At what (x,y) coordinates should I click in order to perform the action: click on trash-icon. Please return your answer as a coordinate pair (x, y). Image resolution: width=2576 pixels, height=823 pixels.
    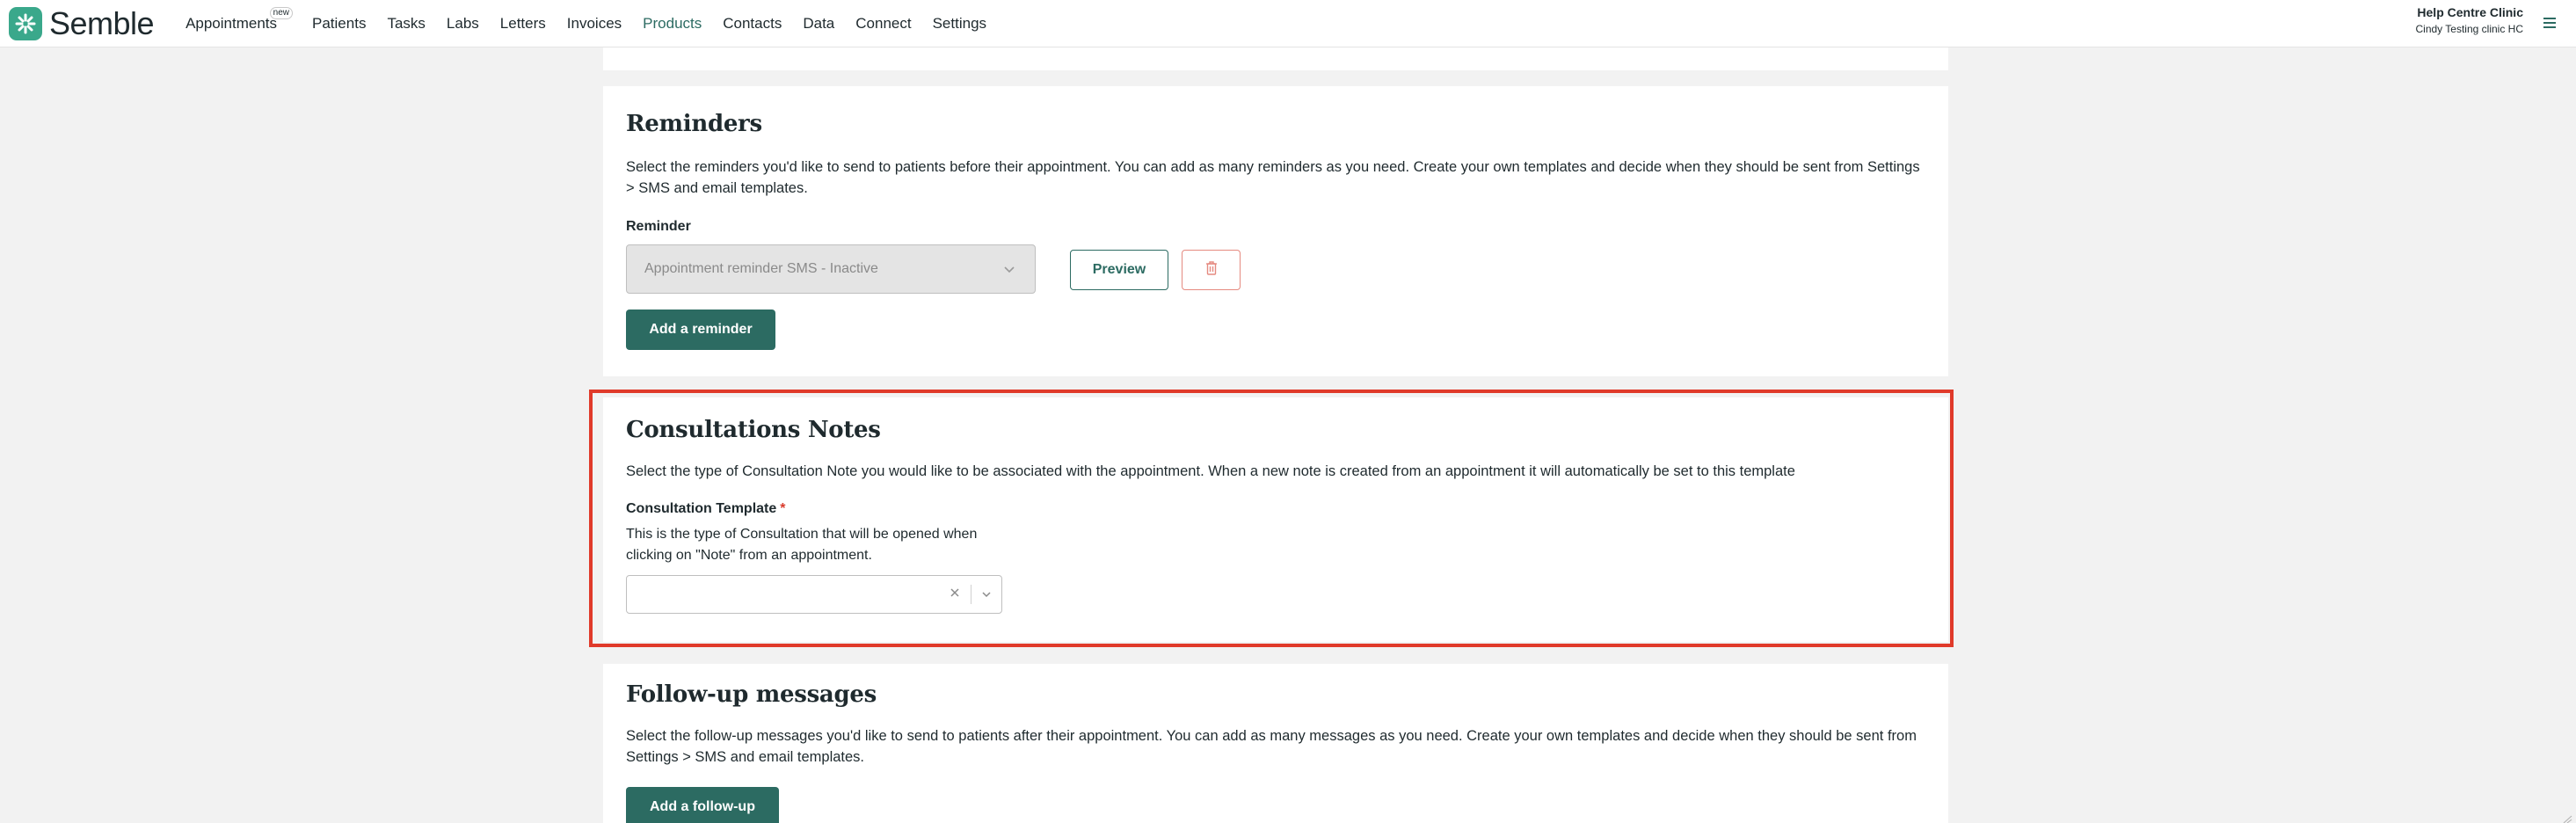
    Looking at the image, I should click on (1211, 270).